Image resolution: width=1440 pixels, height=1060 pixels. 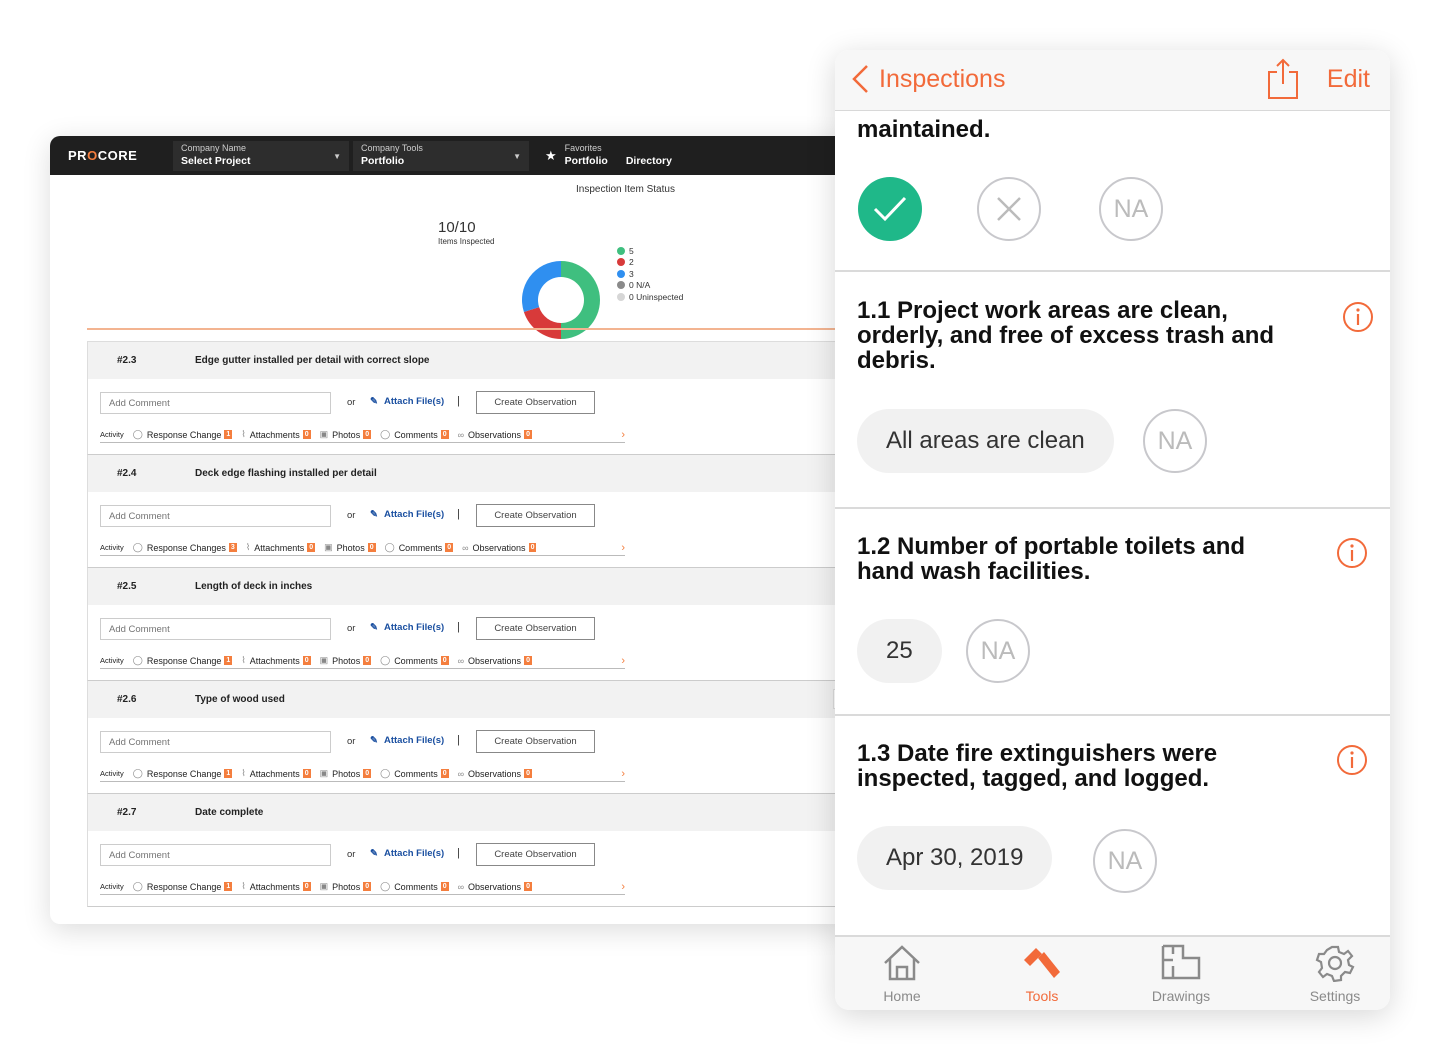 What do you see at coordinates (120, 155) in the screenshot?
I see `procore-logo: PROCORE` at bounding box center [120, 155].